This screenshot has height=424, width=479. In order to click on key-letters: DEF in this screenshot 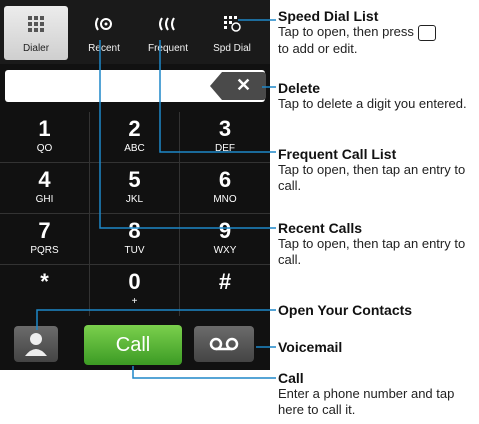, I will do `click(225, 148)`.